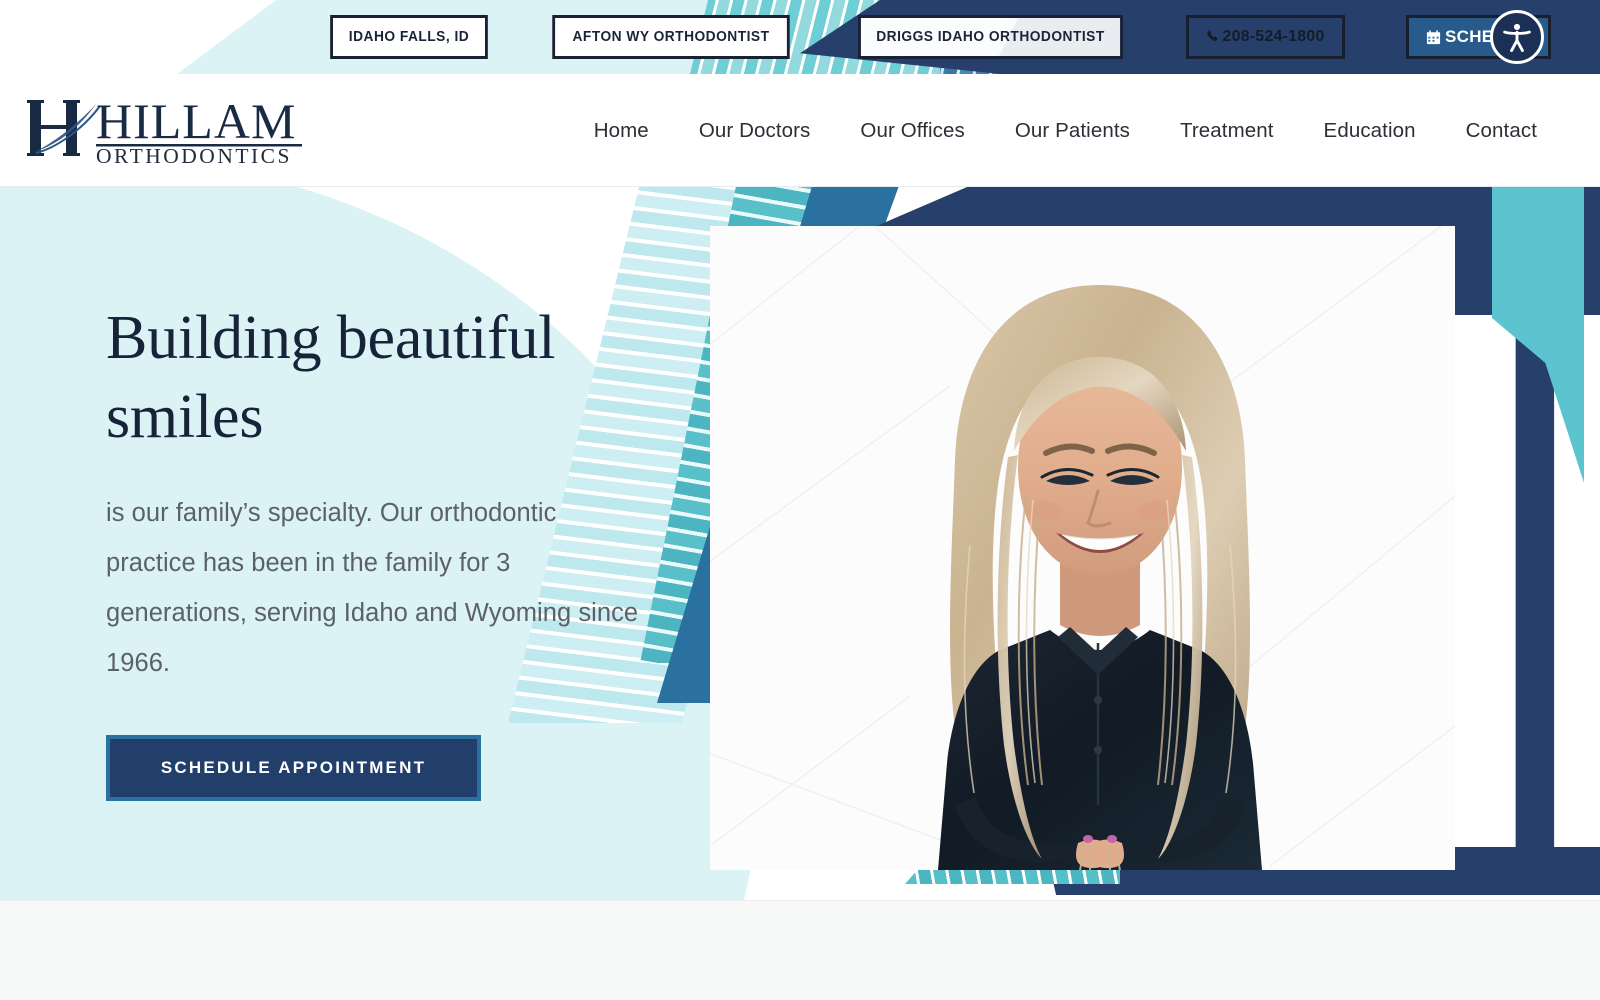  I want to click on nav-item-treatment: Treatment, so click(1227, 131).